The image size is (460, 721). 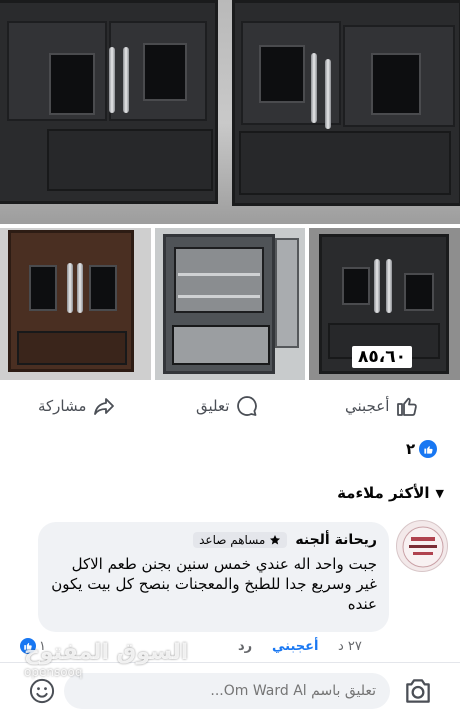 What do you see at coordinates (71, 301) in the screenshot?
I see `brown-cabinet-image` at bounding box center [71, 301].